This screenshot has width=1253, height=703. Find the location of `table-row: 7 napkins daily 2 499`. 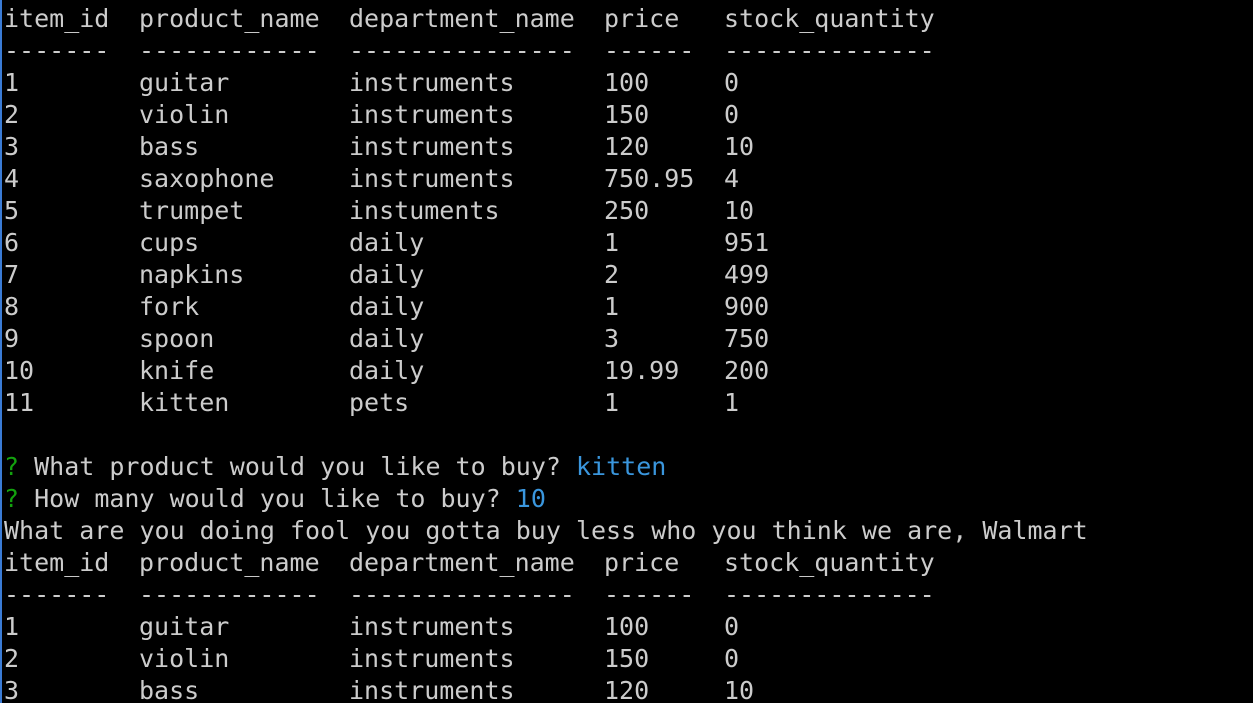

table-row: 7 napkins daily 2 499 is located at coordinates (386, 275).